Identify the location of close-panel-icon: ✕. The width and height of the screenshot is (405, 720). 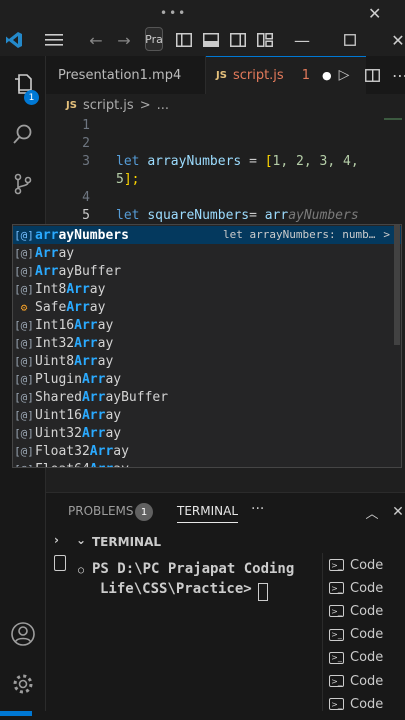
(394, 512).